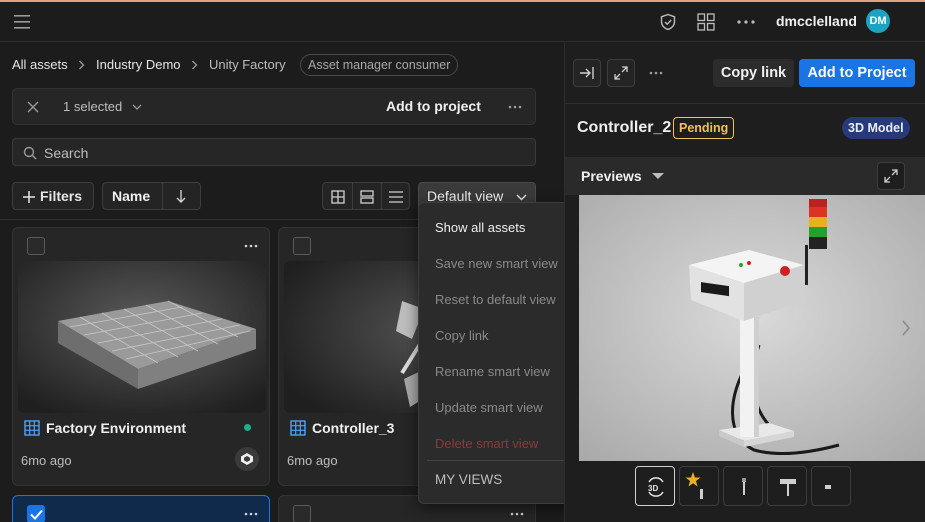 The image size is (925, 522). I want to click on menu-item-copy-link: Copy link, so click(462, 335).